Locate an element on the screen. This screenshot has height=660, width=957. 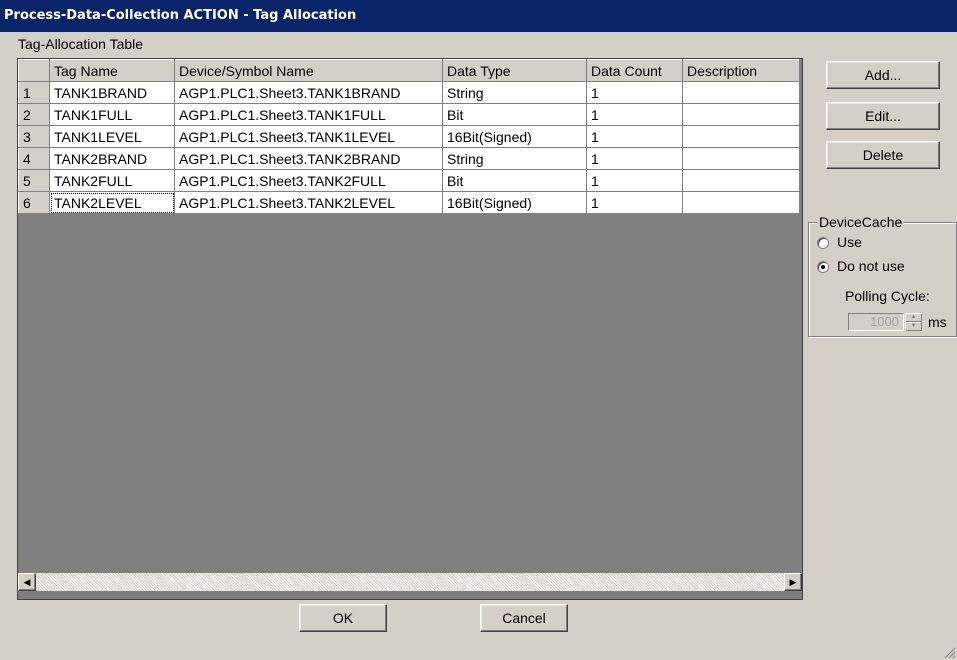
cell-tag-name: TANK2LEVEL is located at coordinates (112, 202).